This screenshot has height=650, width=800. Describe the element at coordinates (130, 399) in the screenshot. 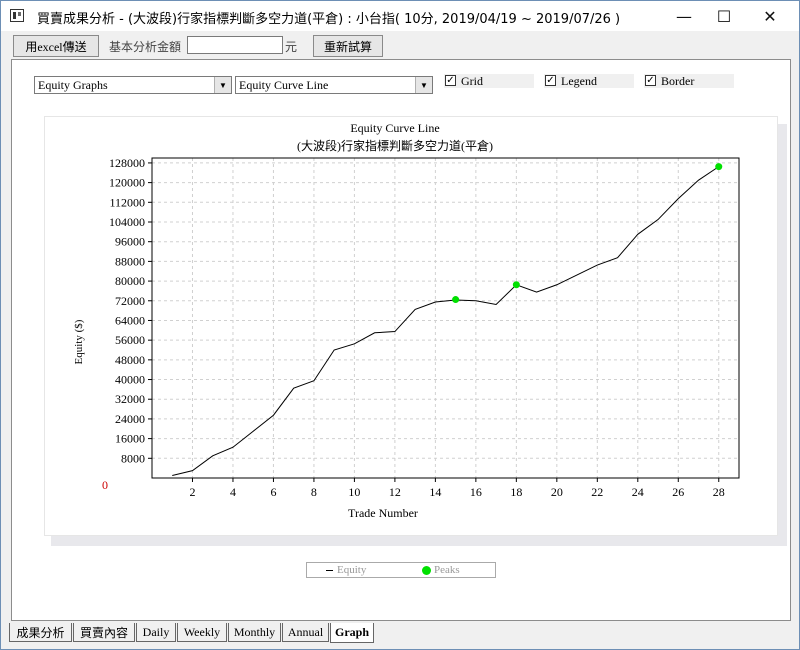

I see `y-tick-label: 32000` at that location.